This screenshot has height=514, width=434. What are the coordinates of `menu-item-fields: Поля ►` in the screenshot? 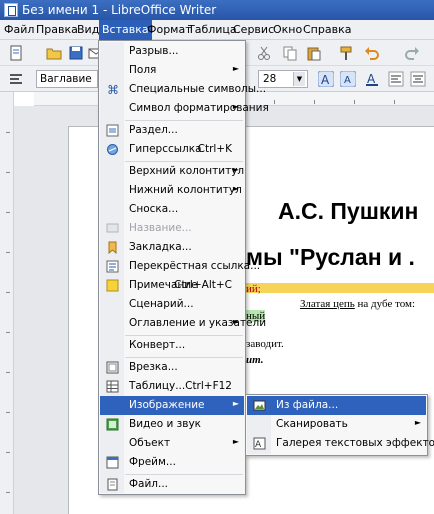 It's located at (172, 70).